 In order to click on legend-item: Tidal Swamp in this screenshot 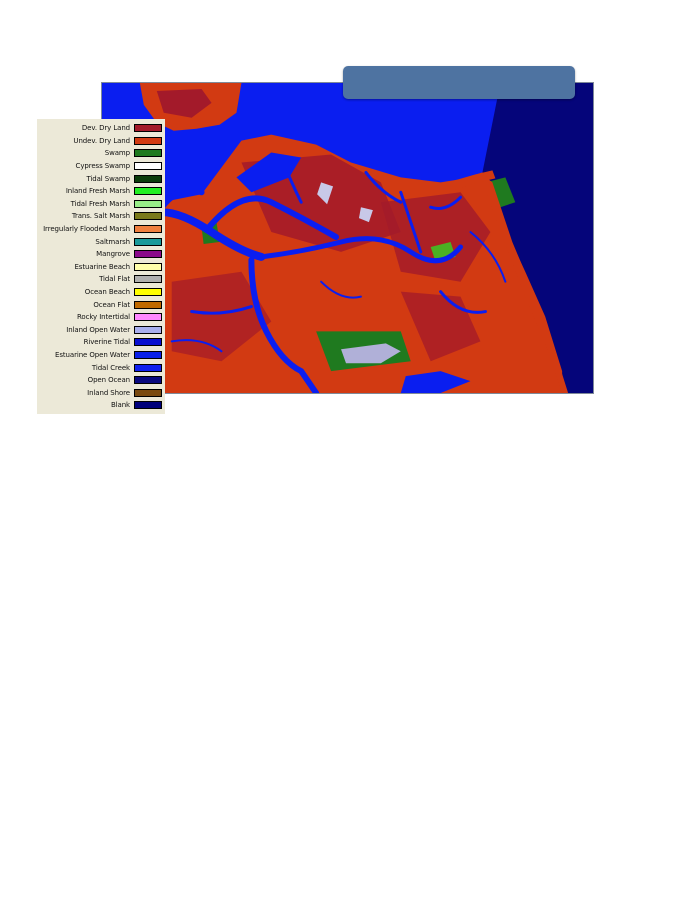, I will do `click(101, 178)`.